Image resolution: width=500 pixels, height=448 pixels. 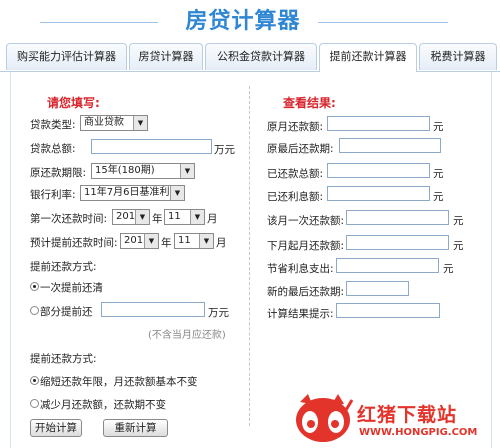 What do you see at coordinates (224, 150) in the screenshot?
I see `loan-total-unit: 万元` at bounding box center [224, 150].